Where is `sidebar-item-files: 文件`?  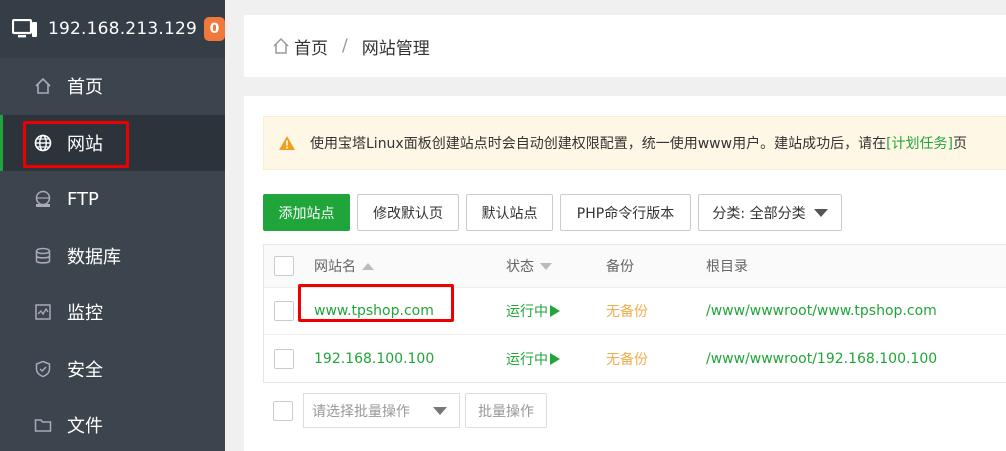
sidebar-item-files: 文件 is located at coordinates (112, 424).